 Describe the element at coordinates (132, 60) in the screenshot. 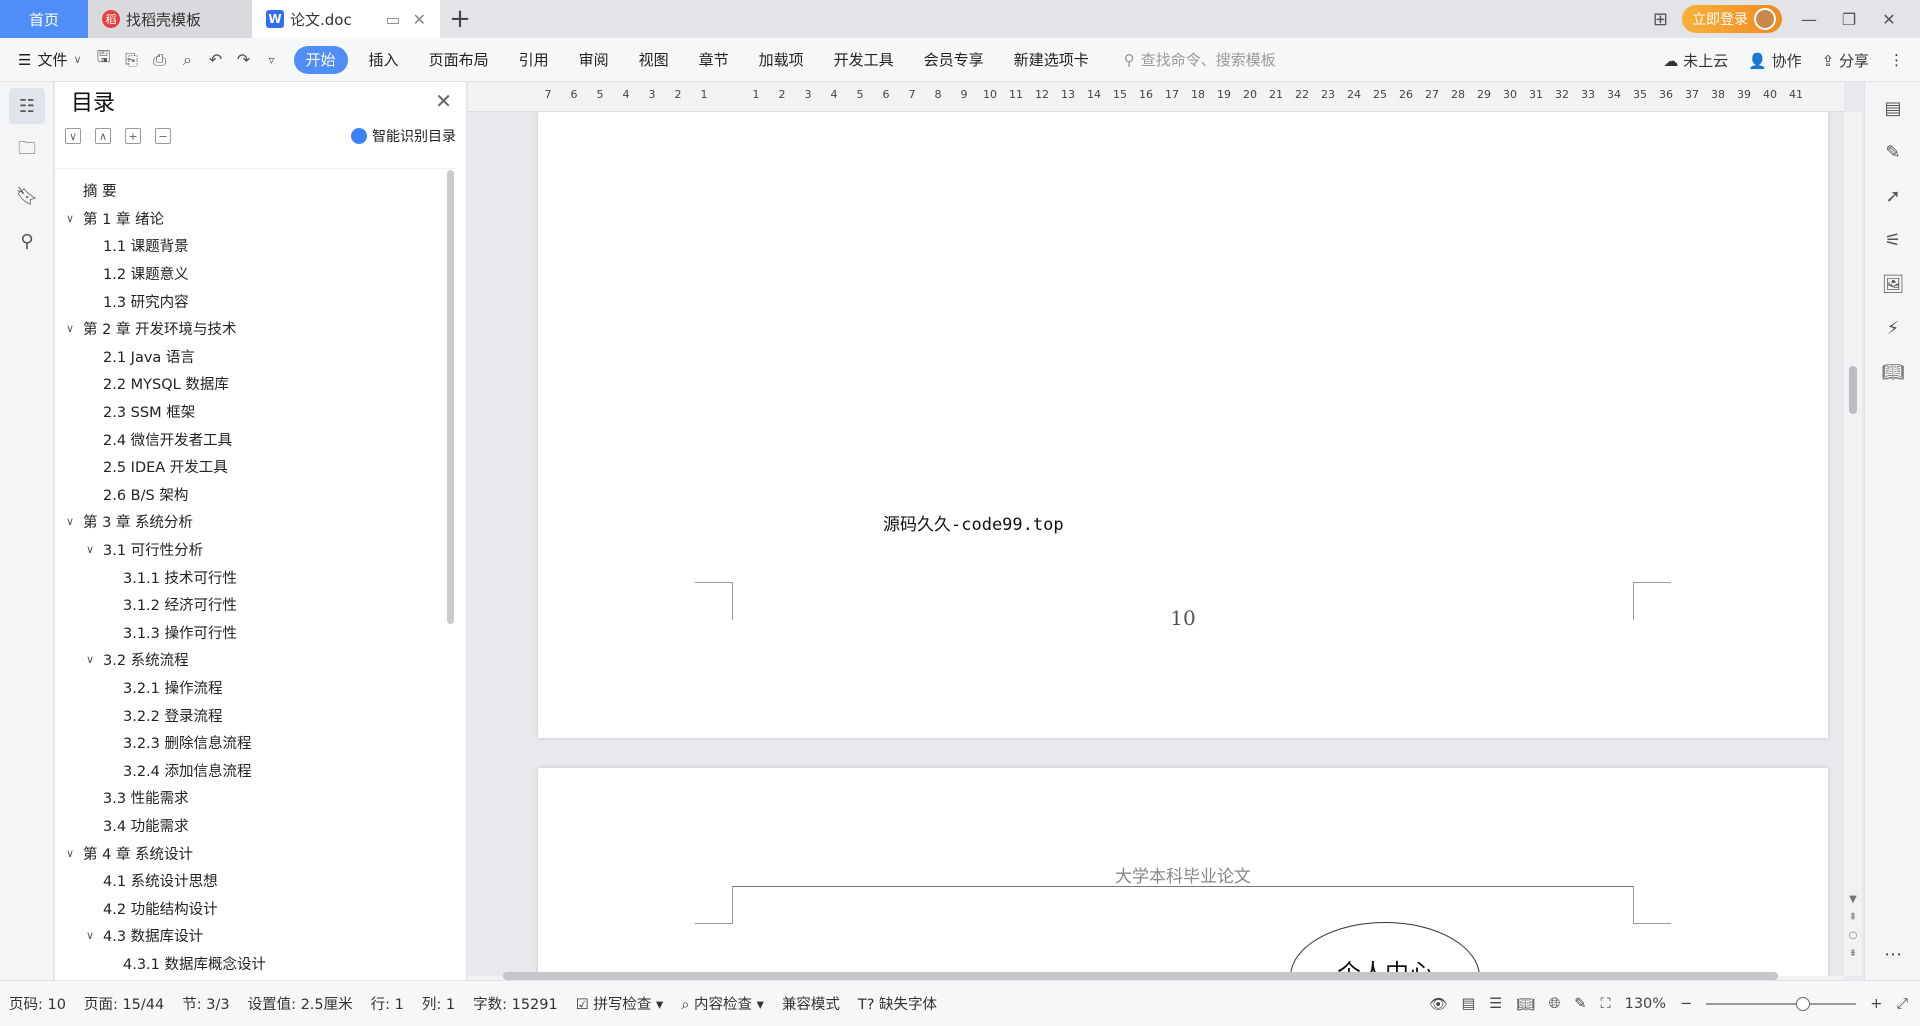

I see `export-icon: ⎘` at that location.